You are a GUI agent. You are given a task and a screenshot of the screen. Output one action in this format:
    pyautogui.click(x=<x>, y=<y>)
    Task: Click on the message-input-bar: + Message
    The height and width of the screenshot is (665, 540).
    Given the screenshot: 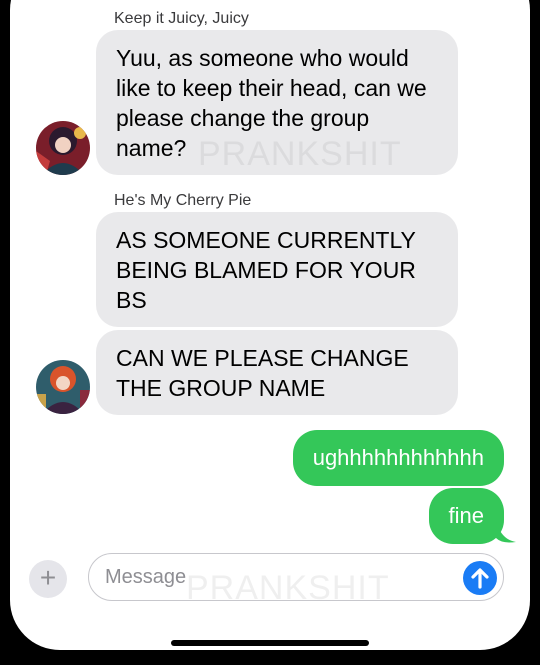 What is the action you would take?
    pyautogui.click(x=270, y=580)
    